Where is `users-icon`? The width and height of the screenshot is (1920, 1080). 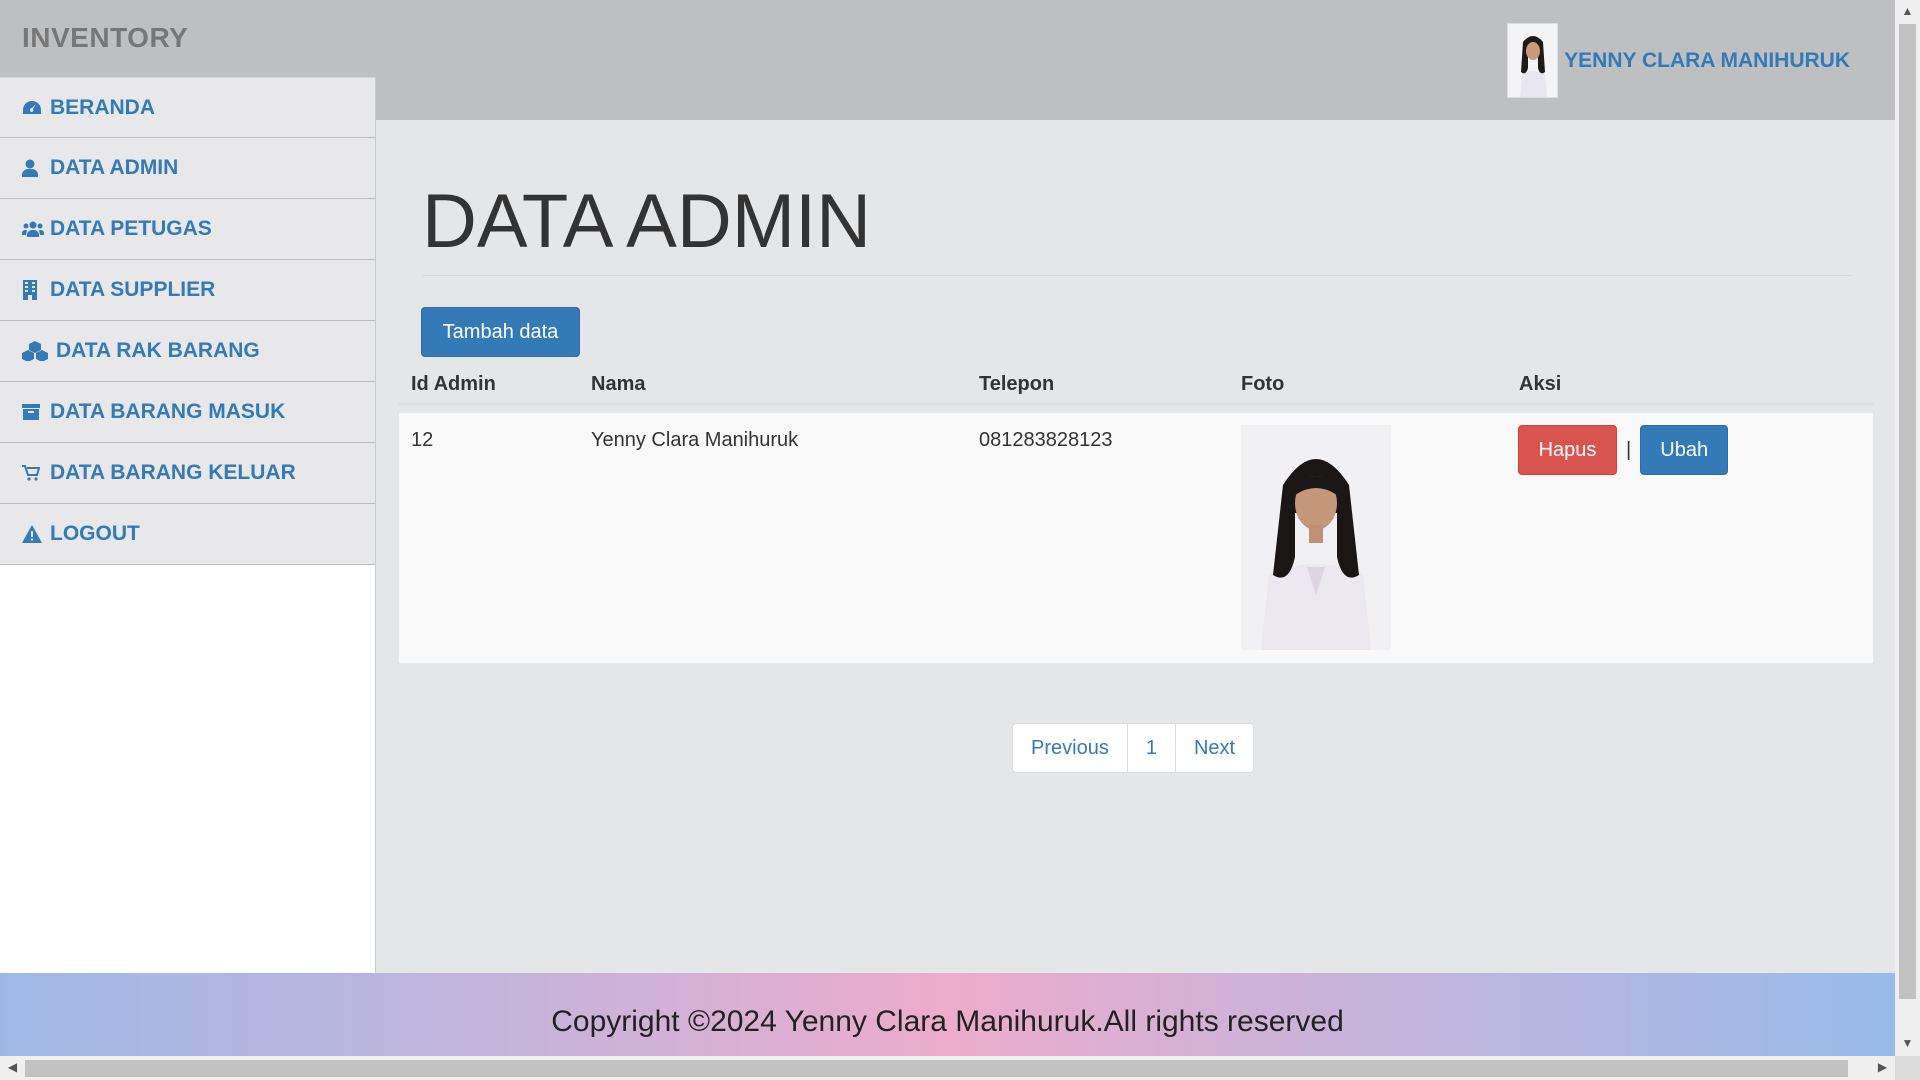
users-icon is located at coordinates (34, 229).